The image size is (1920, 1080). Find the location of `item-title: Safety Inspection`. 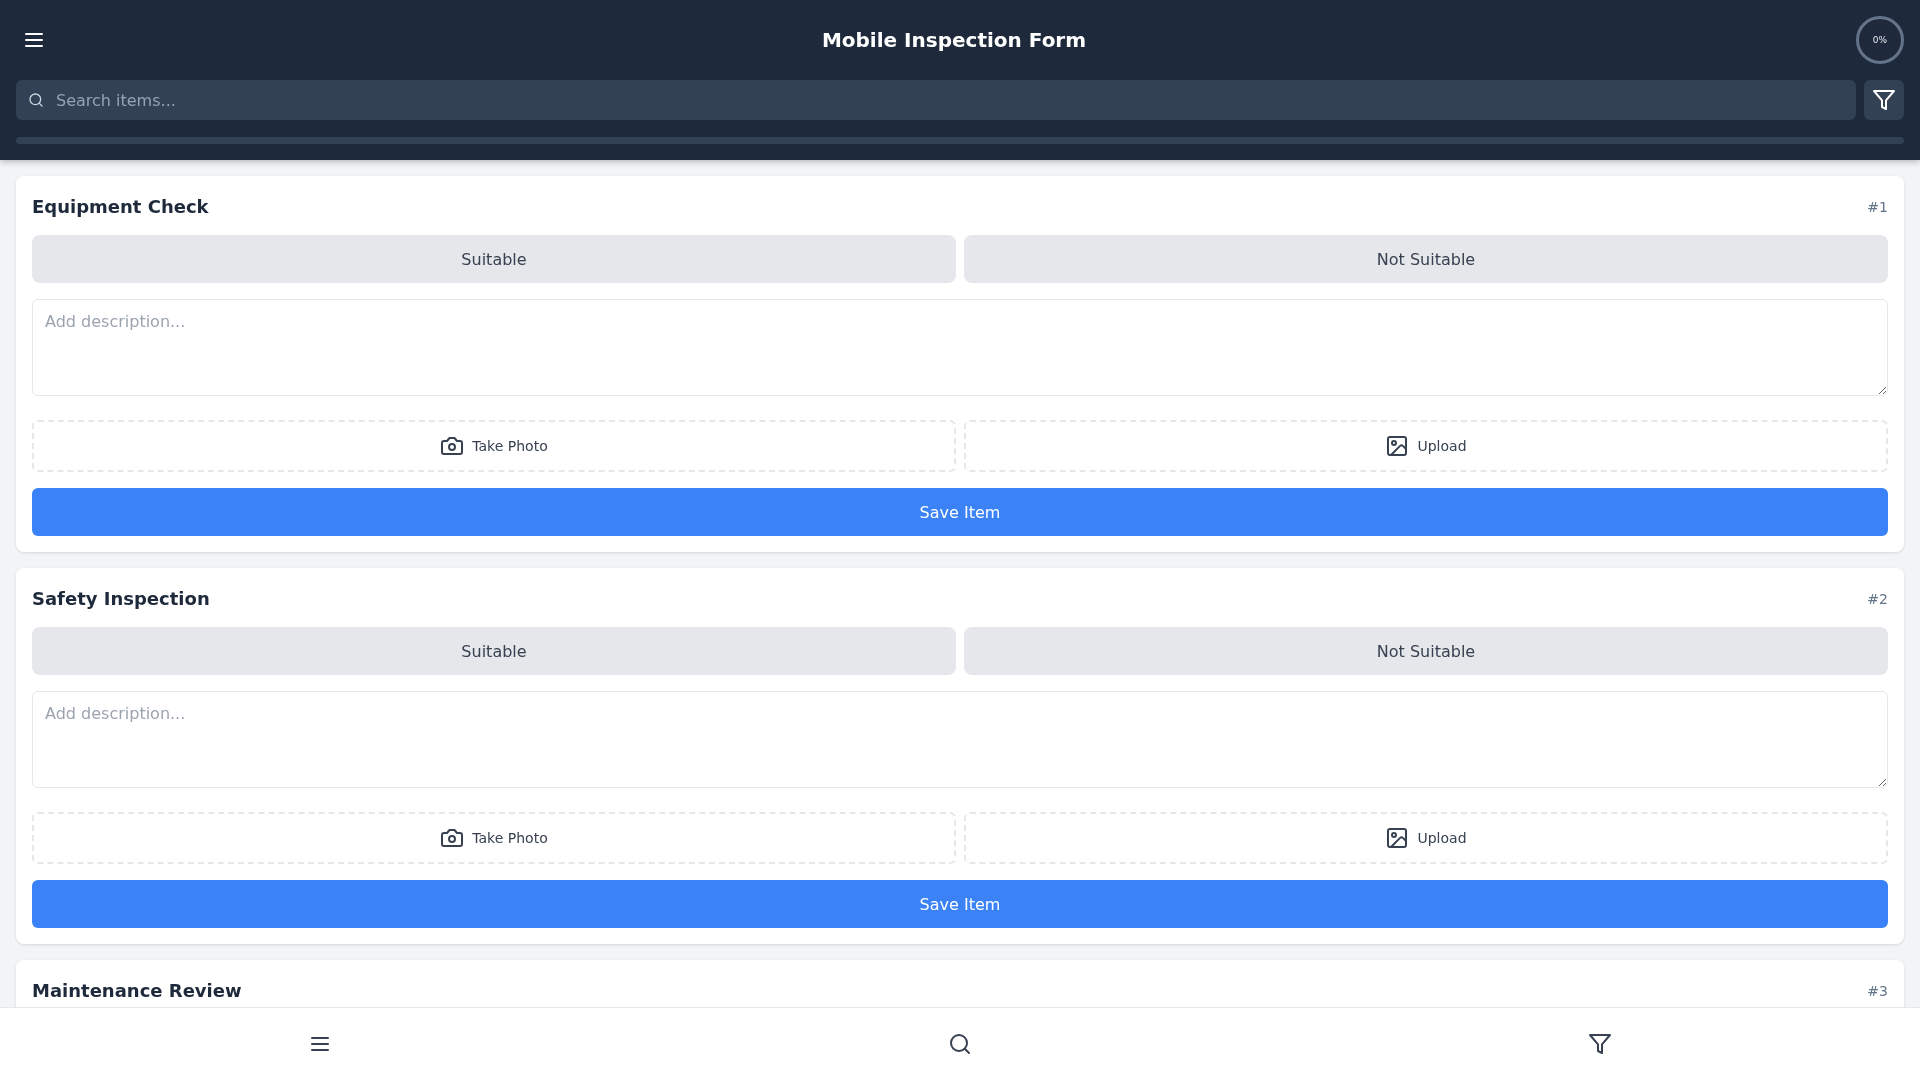

item-title: Safety Inspection is located at coordinates (121, 598).